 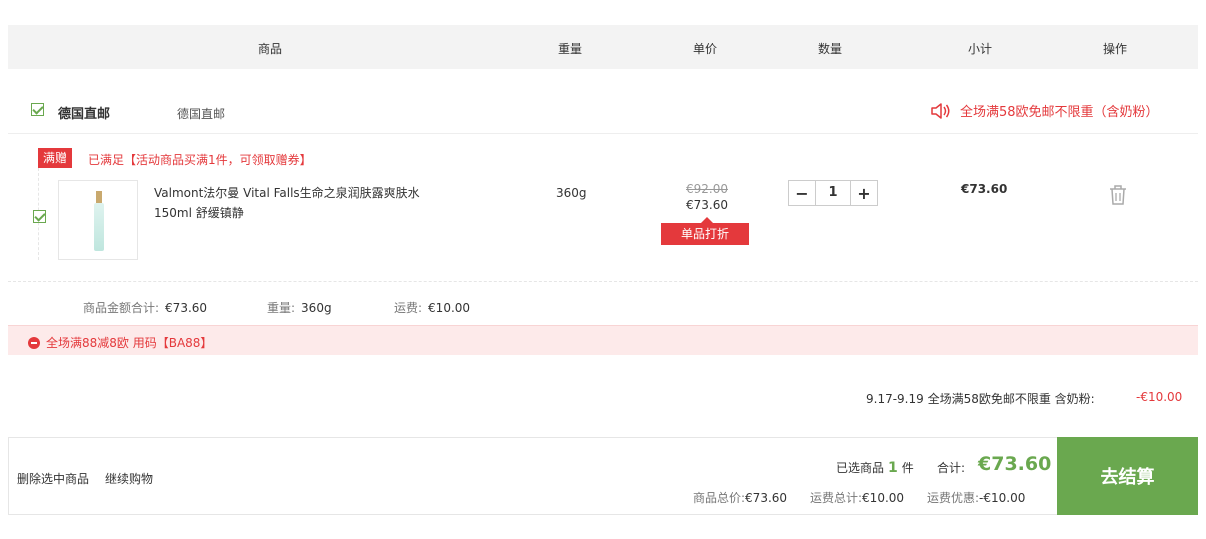 I want to click on delete-selected-link: 删除选中商品, so click(x=53, y=478).